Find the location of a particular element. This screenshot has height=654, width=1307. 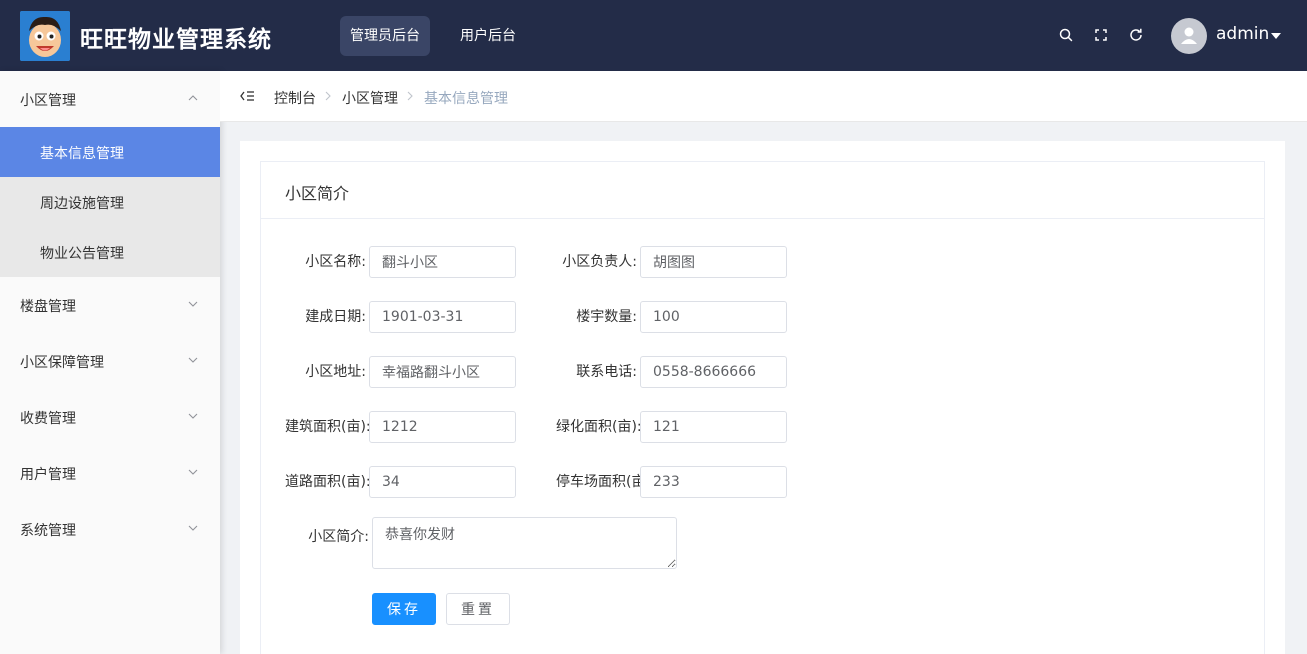

field-label-intro: 小区简介: is located at coordinates (338, 537).